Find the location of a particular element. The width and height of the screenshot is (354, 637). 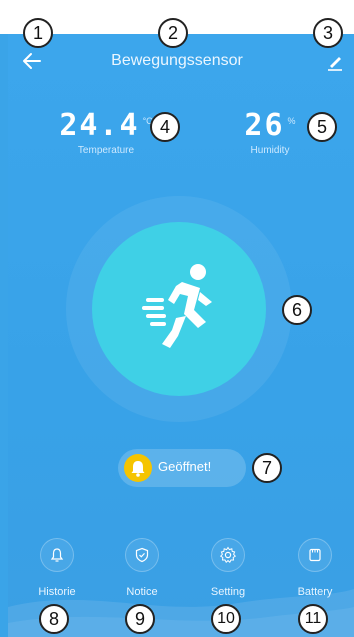

humidity-metric: 26% Humidity is located at coordinates (270, 132).